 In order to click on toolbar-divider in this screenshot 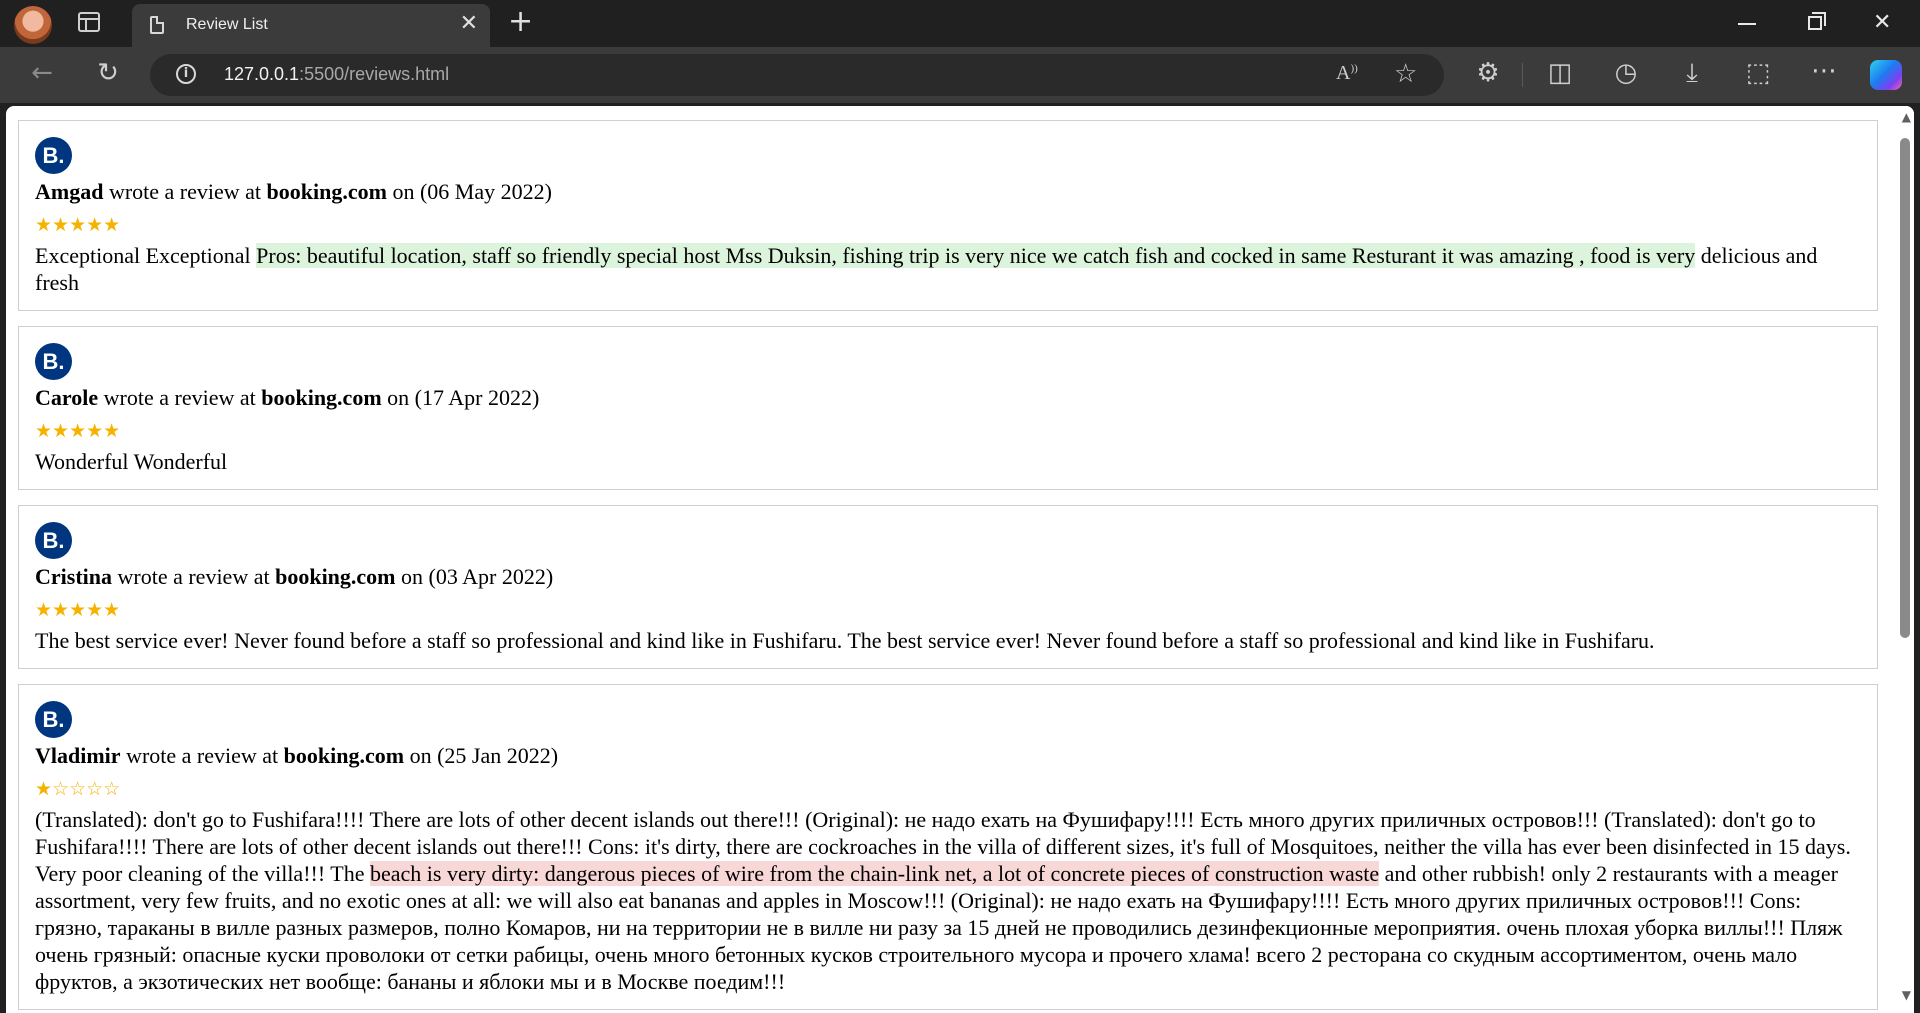, I will do `click(1522, 75)`.